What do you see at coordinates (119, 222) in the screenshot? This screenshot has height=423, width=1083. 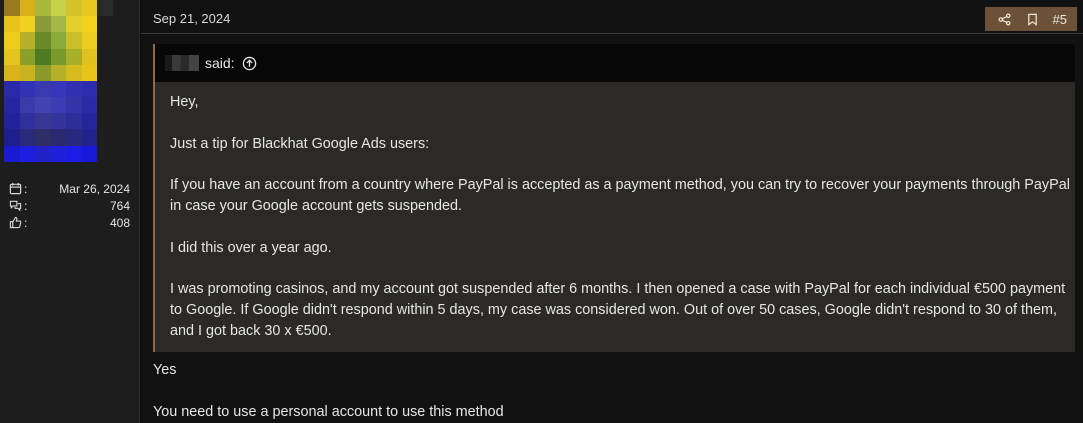 I see `stat-reactions-value: 408` at bounding box center [119, 222].